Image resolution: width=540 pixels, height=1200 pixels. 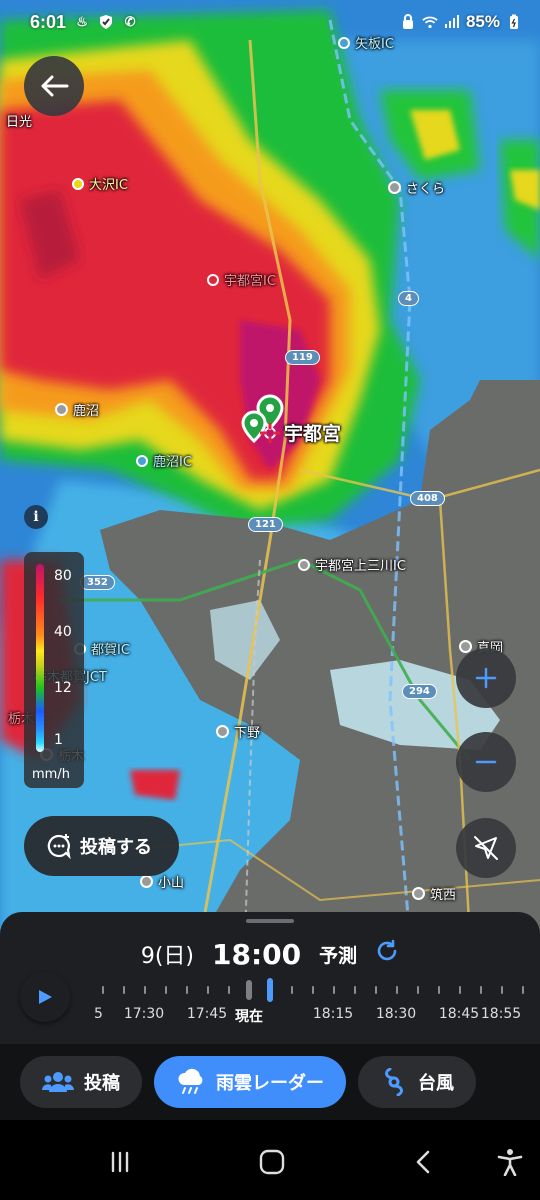 What do you see at coordinates (482, 21) in the screenshot?
I see `battery-percent: 85%` at bounding box center [482, 21].